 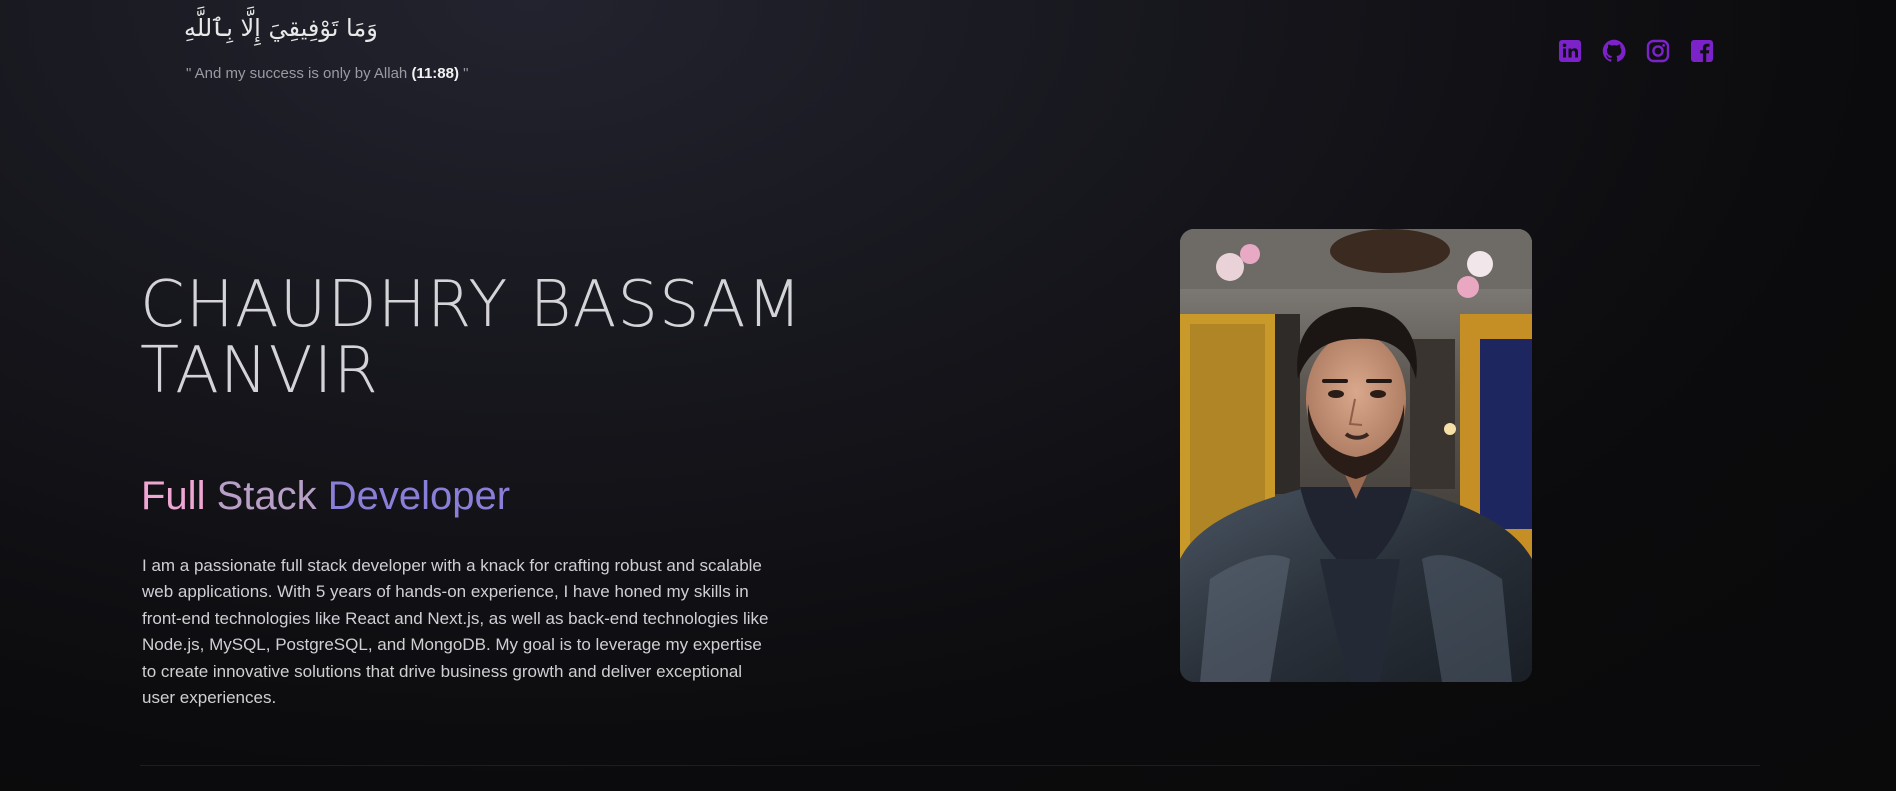 I want to click on role-word-stack: Stack, so click(x=266, y=496).